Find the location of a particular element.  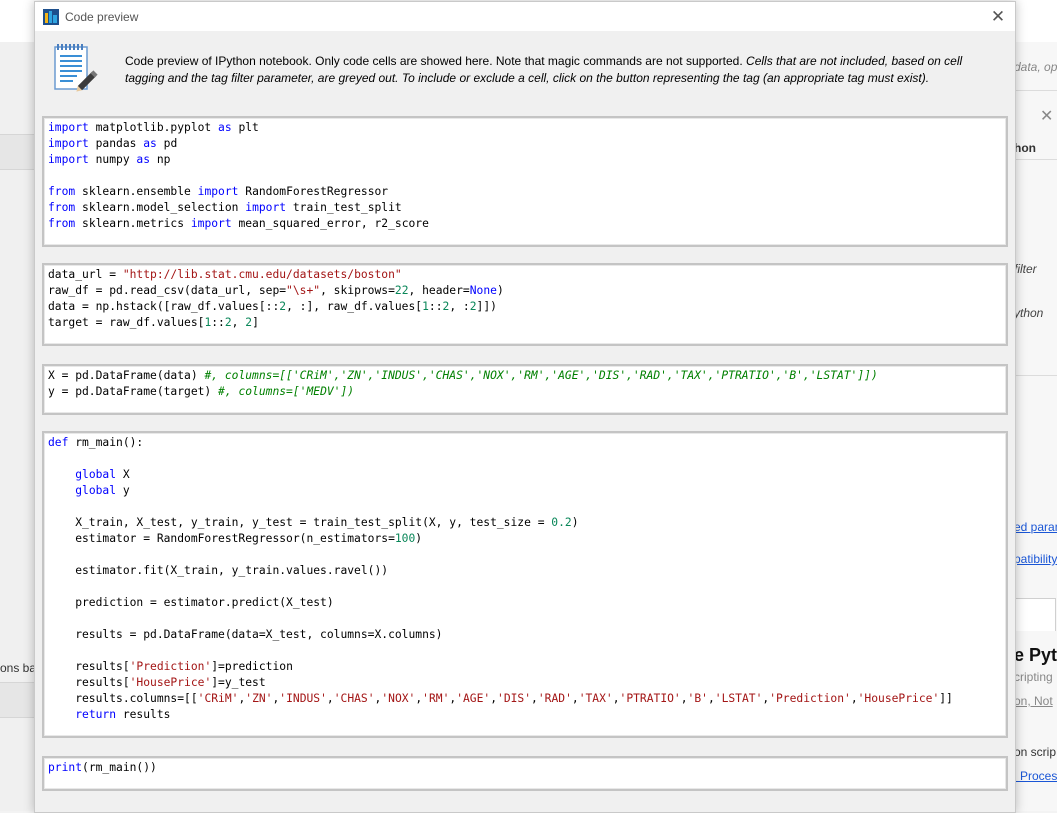

close-icon: ✕ is located at coordinates (998, 16).